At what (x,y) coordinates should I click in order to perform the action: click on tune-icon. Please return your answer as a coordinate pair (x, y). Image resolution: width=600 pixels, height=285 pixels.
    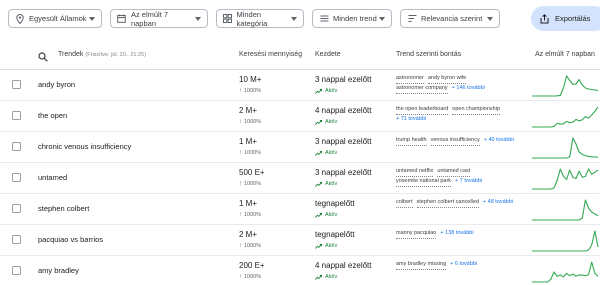
    Looking at the image, I should click on (324, 19).